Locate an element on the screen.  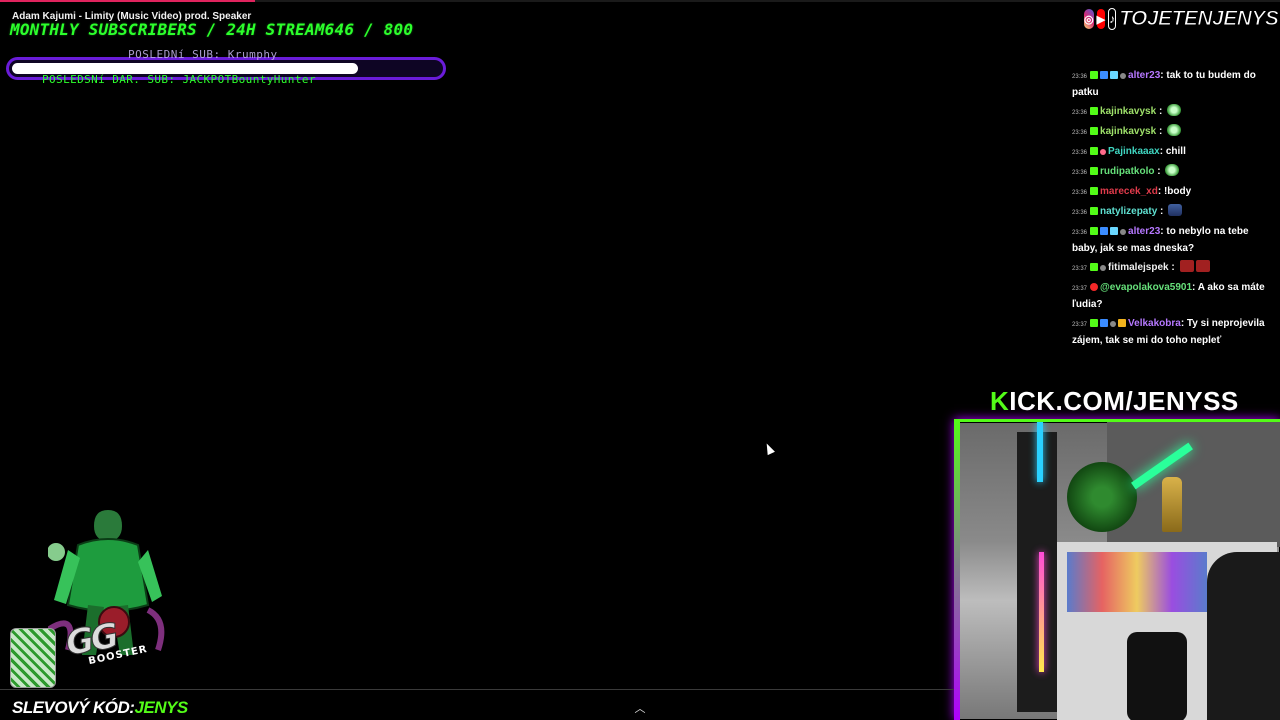
player-divider is located at coordinates (477, 689).